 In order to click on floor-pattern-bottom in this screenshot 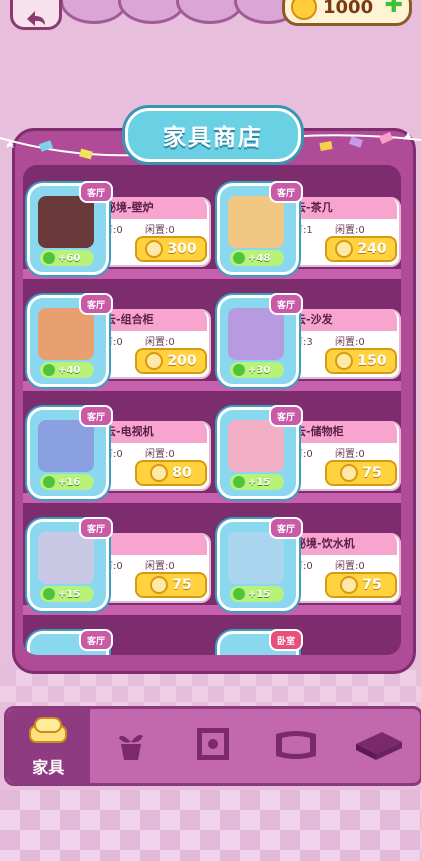, I will do `click(210, 825)`.